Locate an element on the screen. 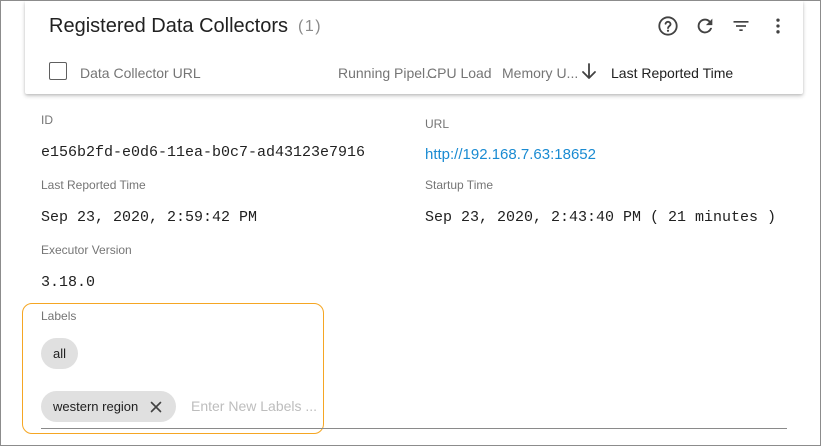 The image size is (821, 446). column-header-cpu-load: CPU Load is located at coordinates (459, 73).